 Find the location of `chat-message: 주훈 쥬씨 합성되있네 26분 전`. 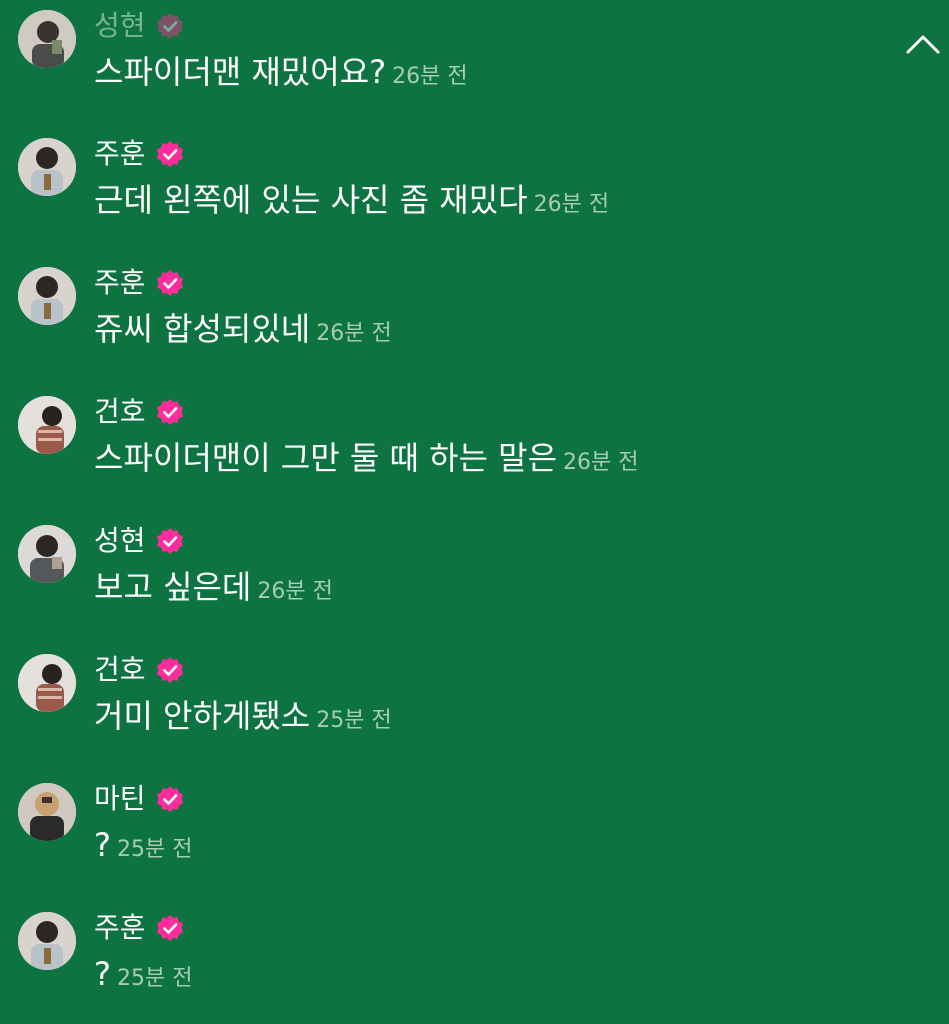

chat-message: 주훈 쥬씨 합성되있네 26분 전 is located at coordinates (458, 316).